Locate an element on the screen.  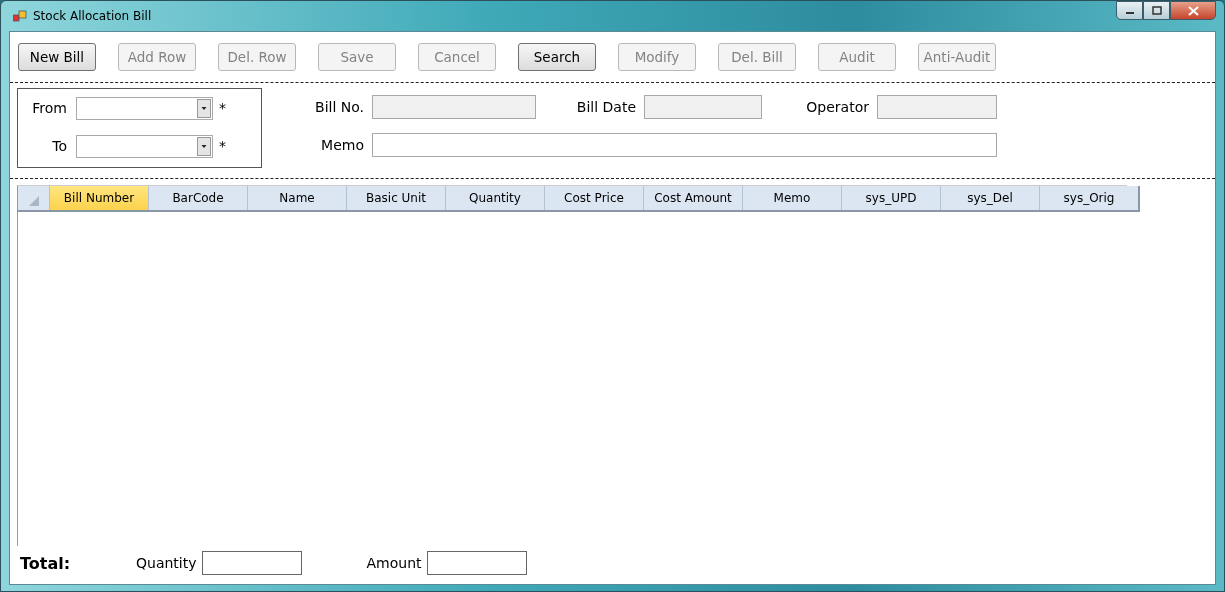
app-icon is located at coordinates (20, 16).